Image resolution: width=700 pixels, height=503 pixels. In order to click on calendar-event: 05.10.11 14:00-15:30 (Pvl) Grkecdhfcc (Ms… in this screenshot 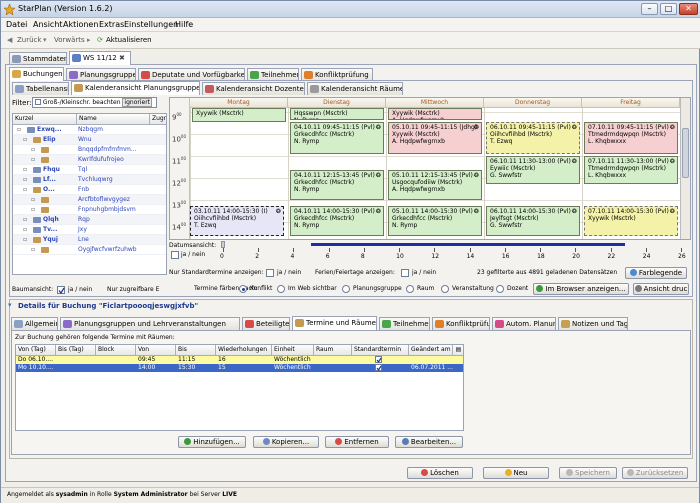, I will do `click(435, 221)`.